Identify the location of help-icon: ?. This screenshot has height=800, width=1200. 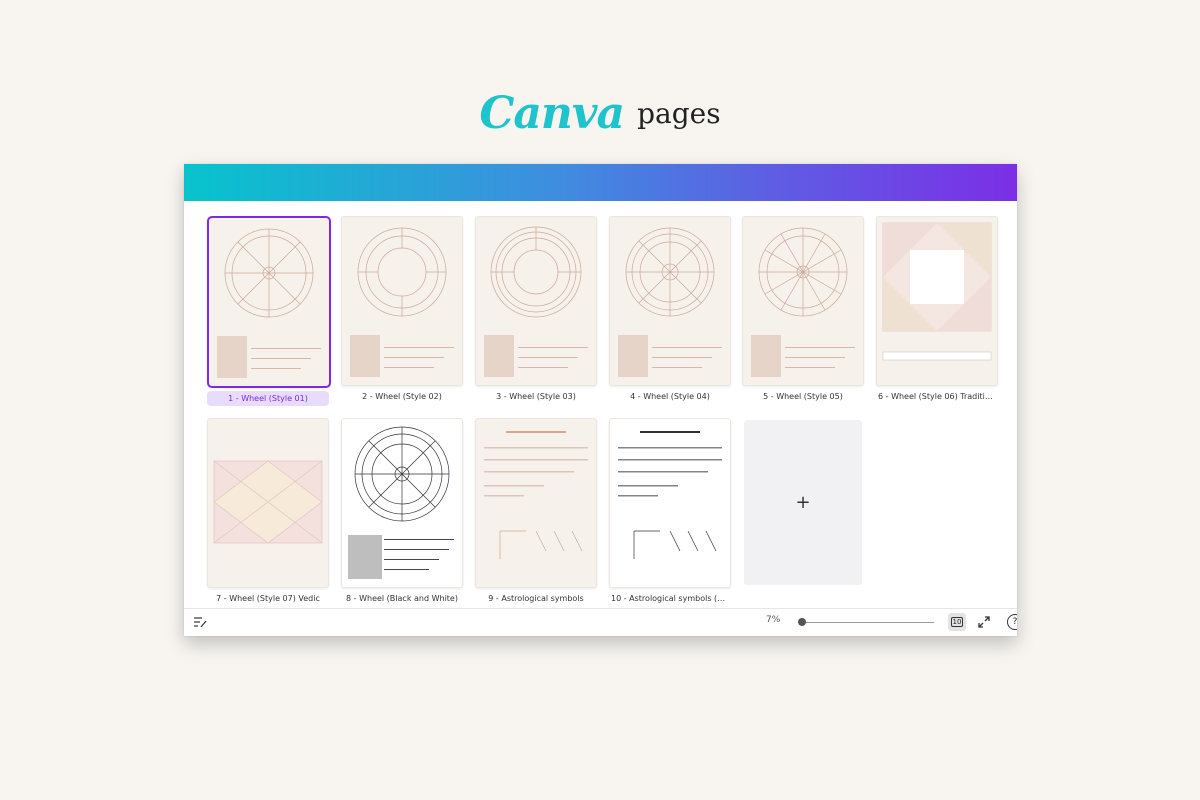
(1012, 622).